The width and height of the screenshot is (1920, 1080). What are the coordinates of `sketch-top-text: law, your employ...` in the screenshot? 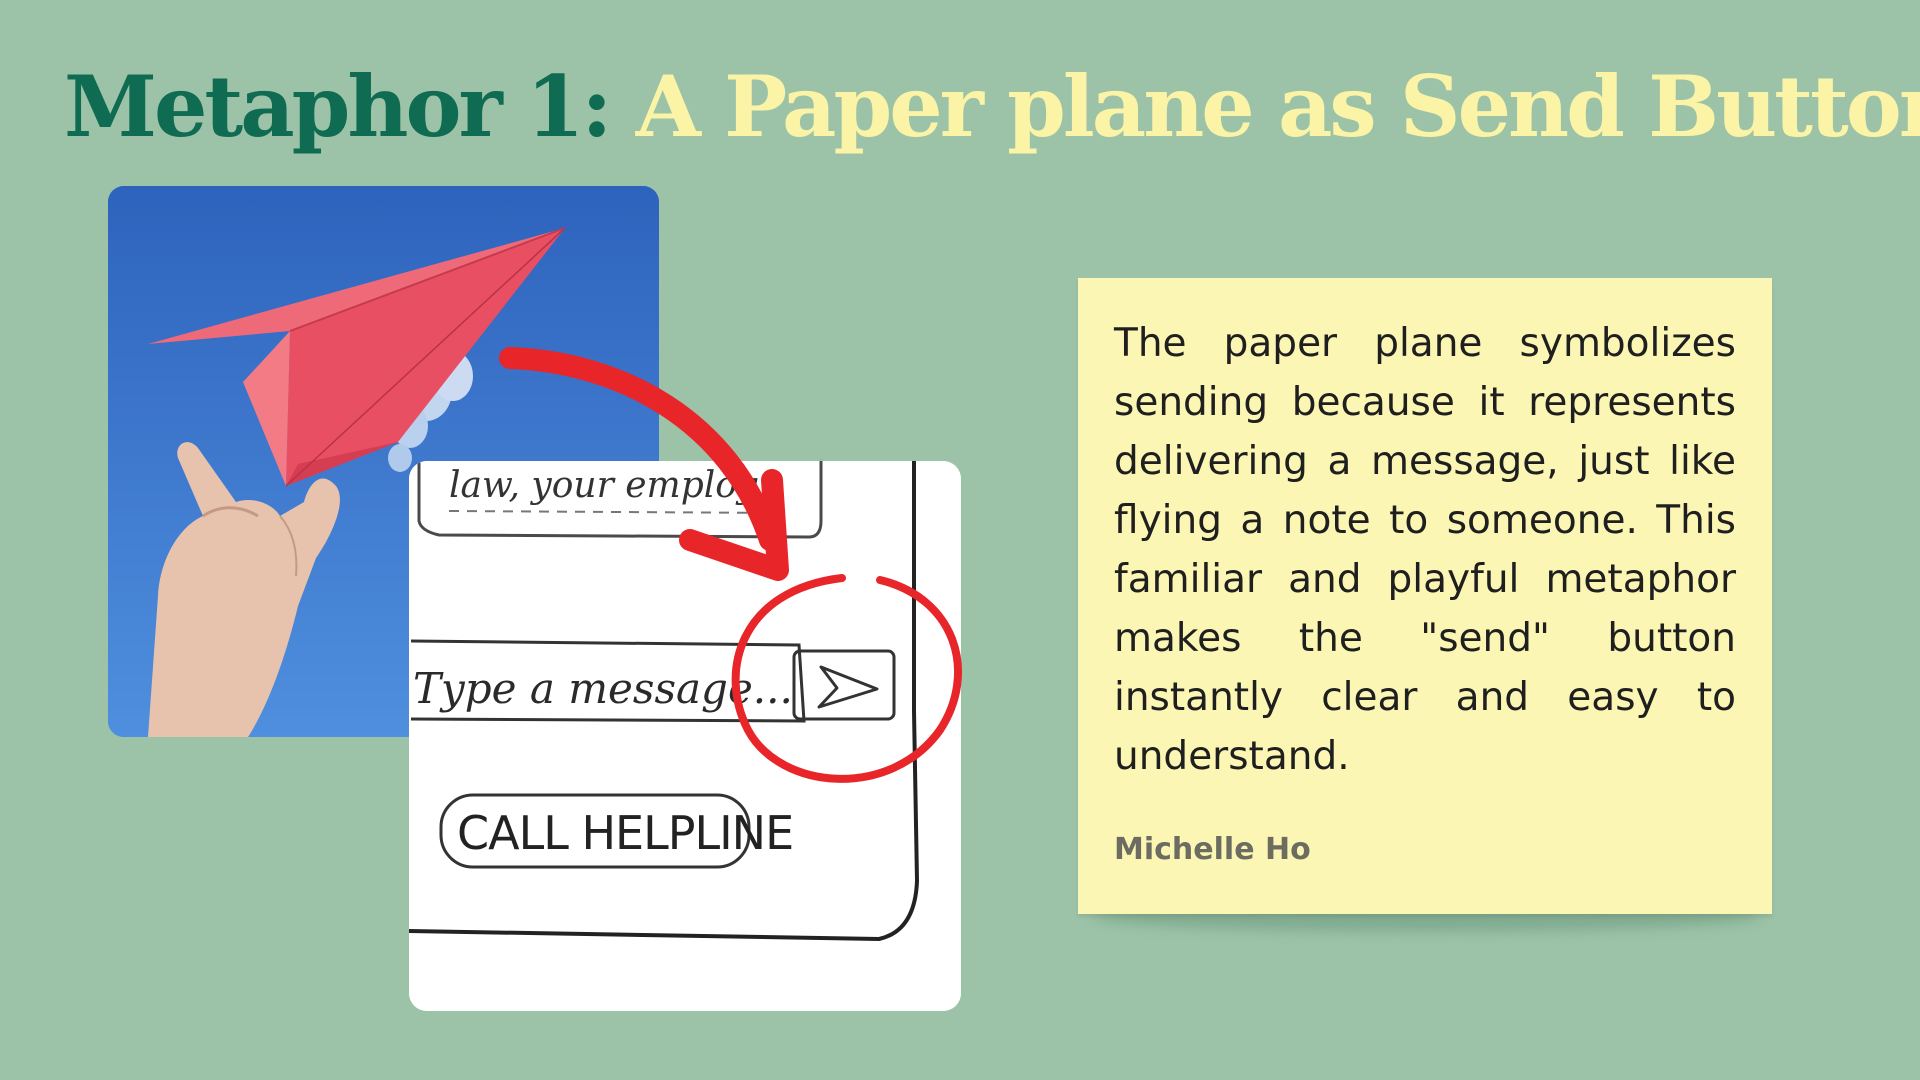 It's located at (618, 485).